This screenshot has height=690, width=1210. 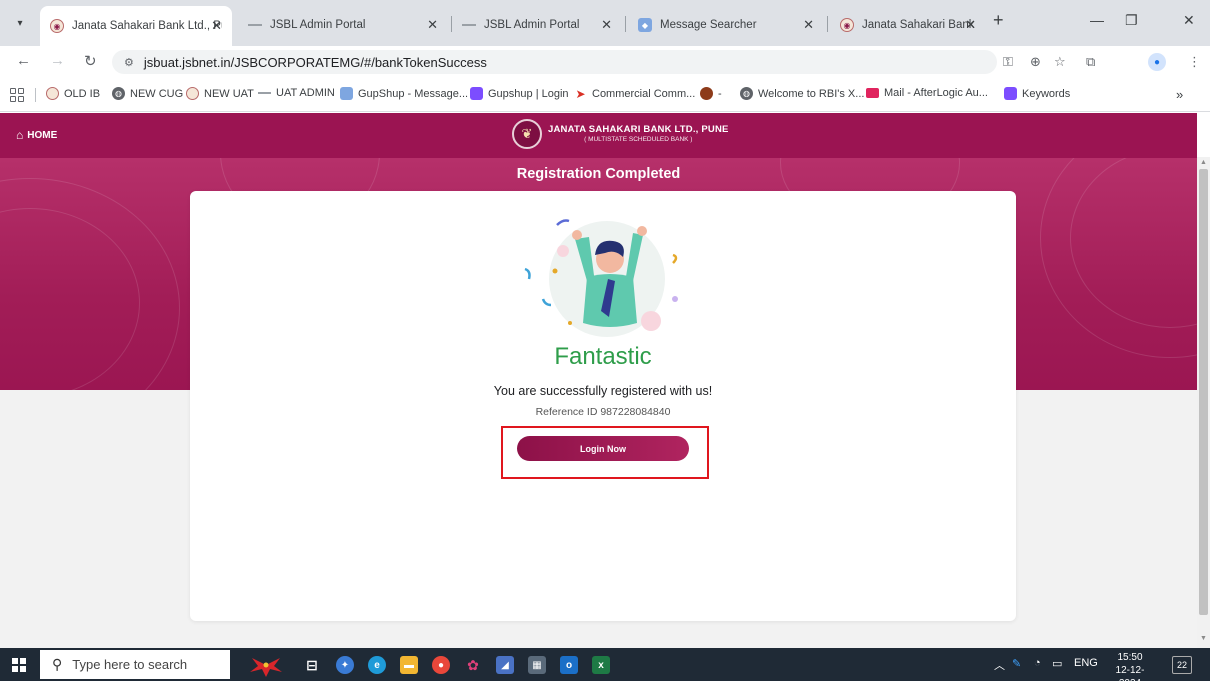 I want to click on edge-browser-icon: e, so click(x=377, y=665).